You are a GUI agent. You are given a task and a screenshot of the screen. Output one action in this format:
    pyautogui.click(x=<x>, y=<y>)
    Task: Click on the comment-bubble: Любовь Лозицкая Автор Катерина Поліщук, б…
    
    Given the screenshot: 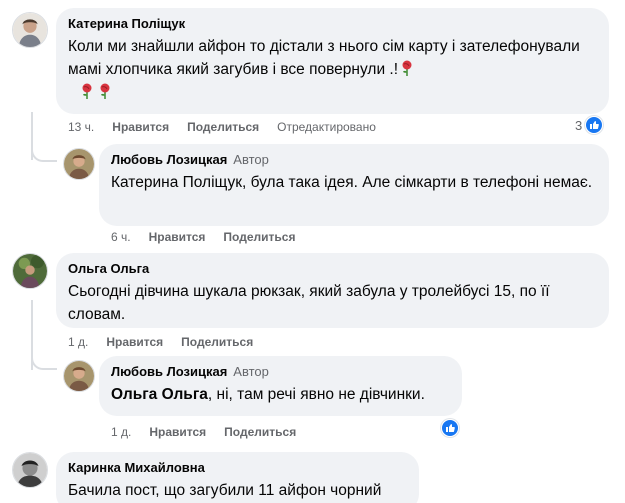 What is the action you would take?
    pyautogui.click(x=354, y=185)
    